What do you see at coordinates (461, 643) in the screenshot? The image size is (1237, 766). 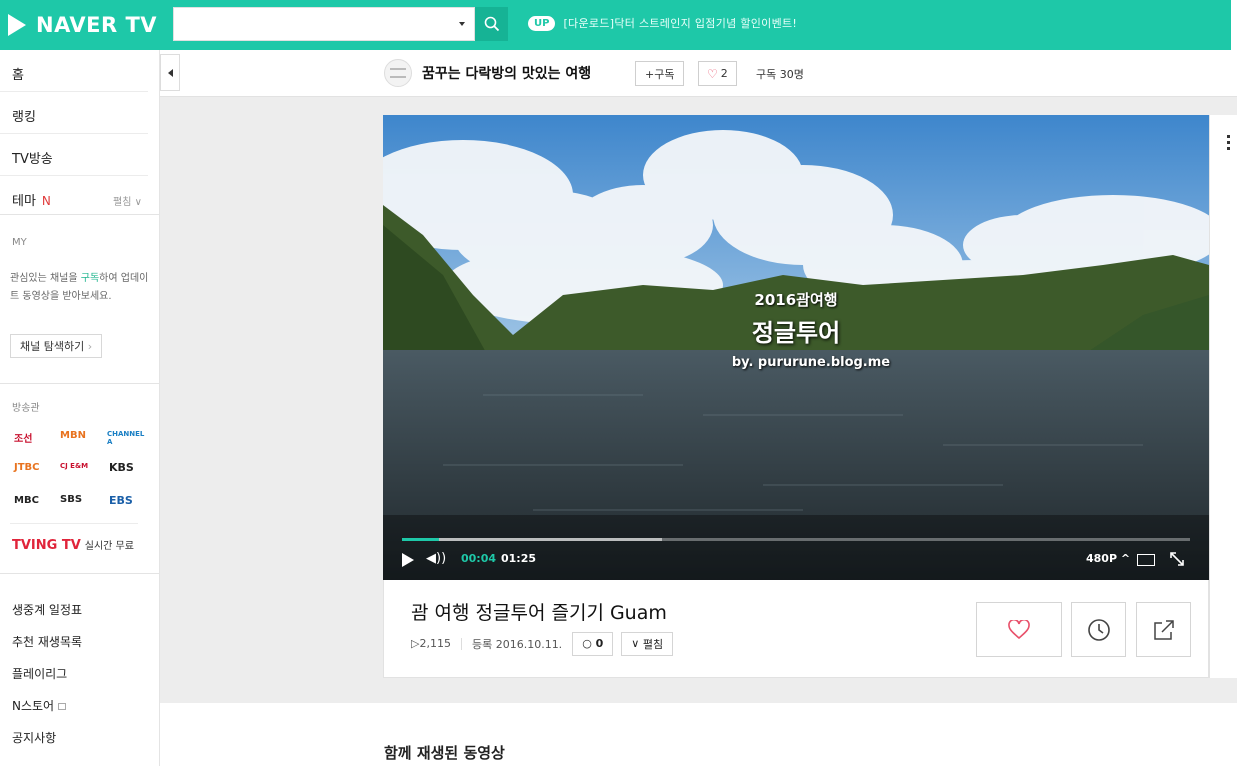 I see `meta-divider` at bounding box center [461, 643].